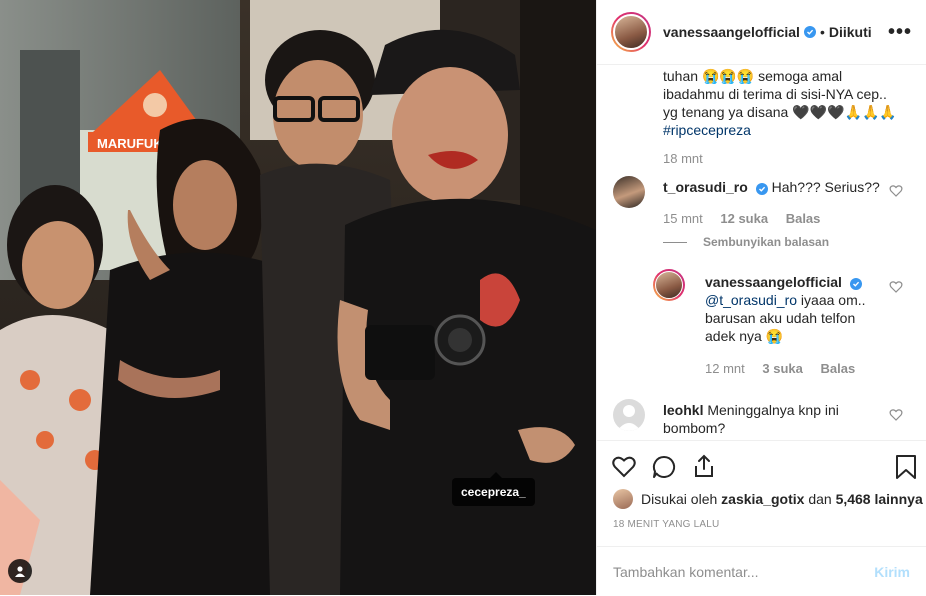 The image size is (926, 596). What do you see at coordinates (728, 76) in the screenshot?
I see `caption-emoji-cry: 😭😭😭` at bounding box center [728, 76].